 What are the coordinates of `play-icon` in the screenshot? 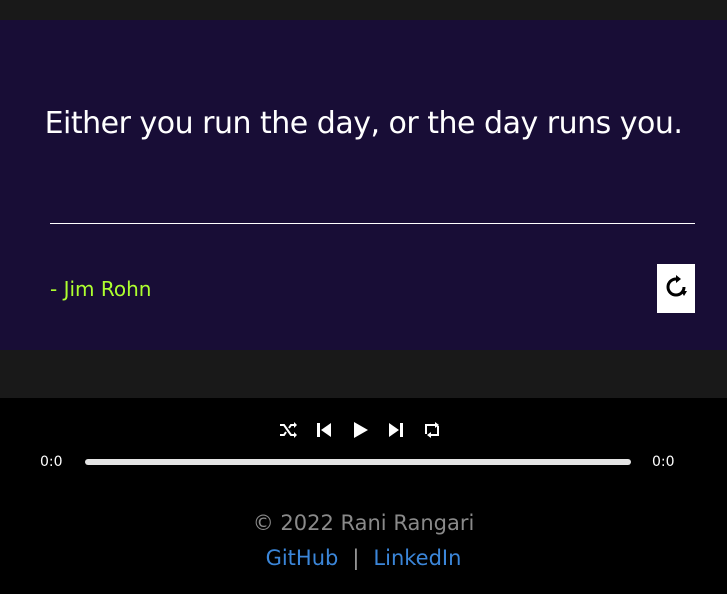 It's located at (360, 432).